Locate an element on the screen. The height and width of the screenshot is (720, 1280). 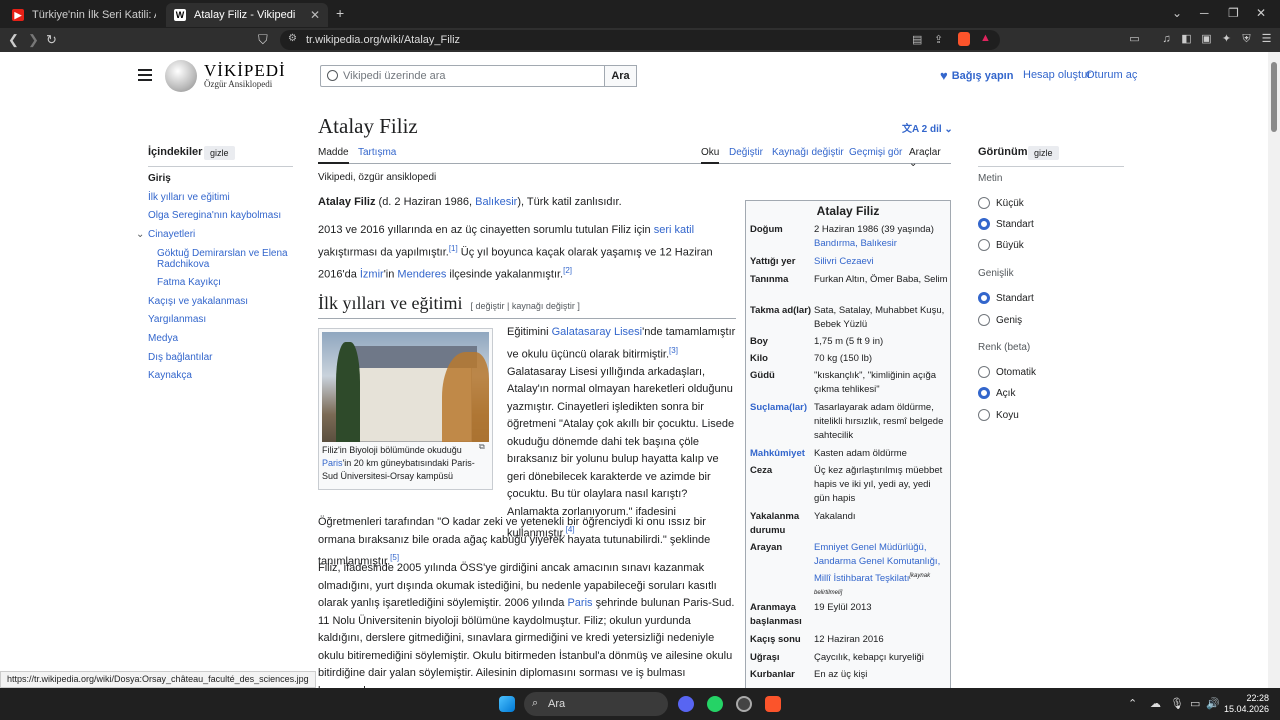
enlarge-icon: ⧉ is located at coordinates (482, 447).